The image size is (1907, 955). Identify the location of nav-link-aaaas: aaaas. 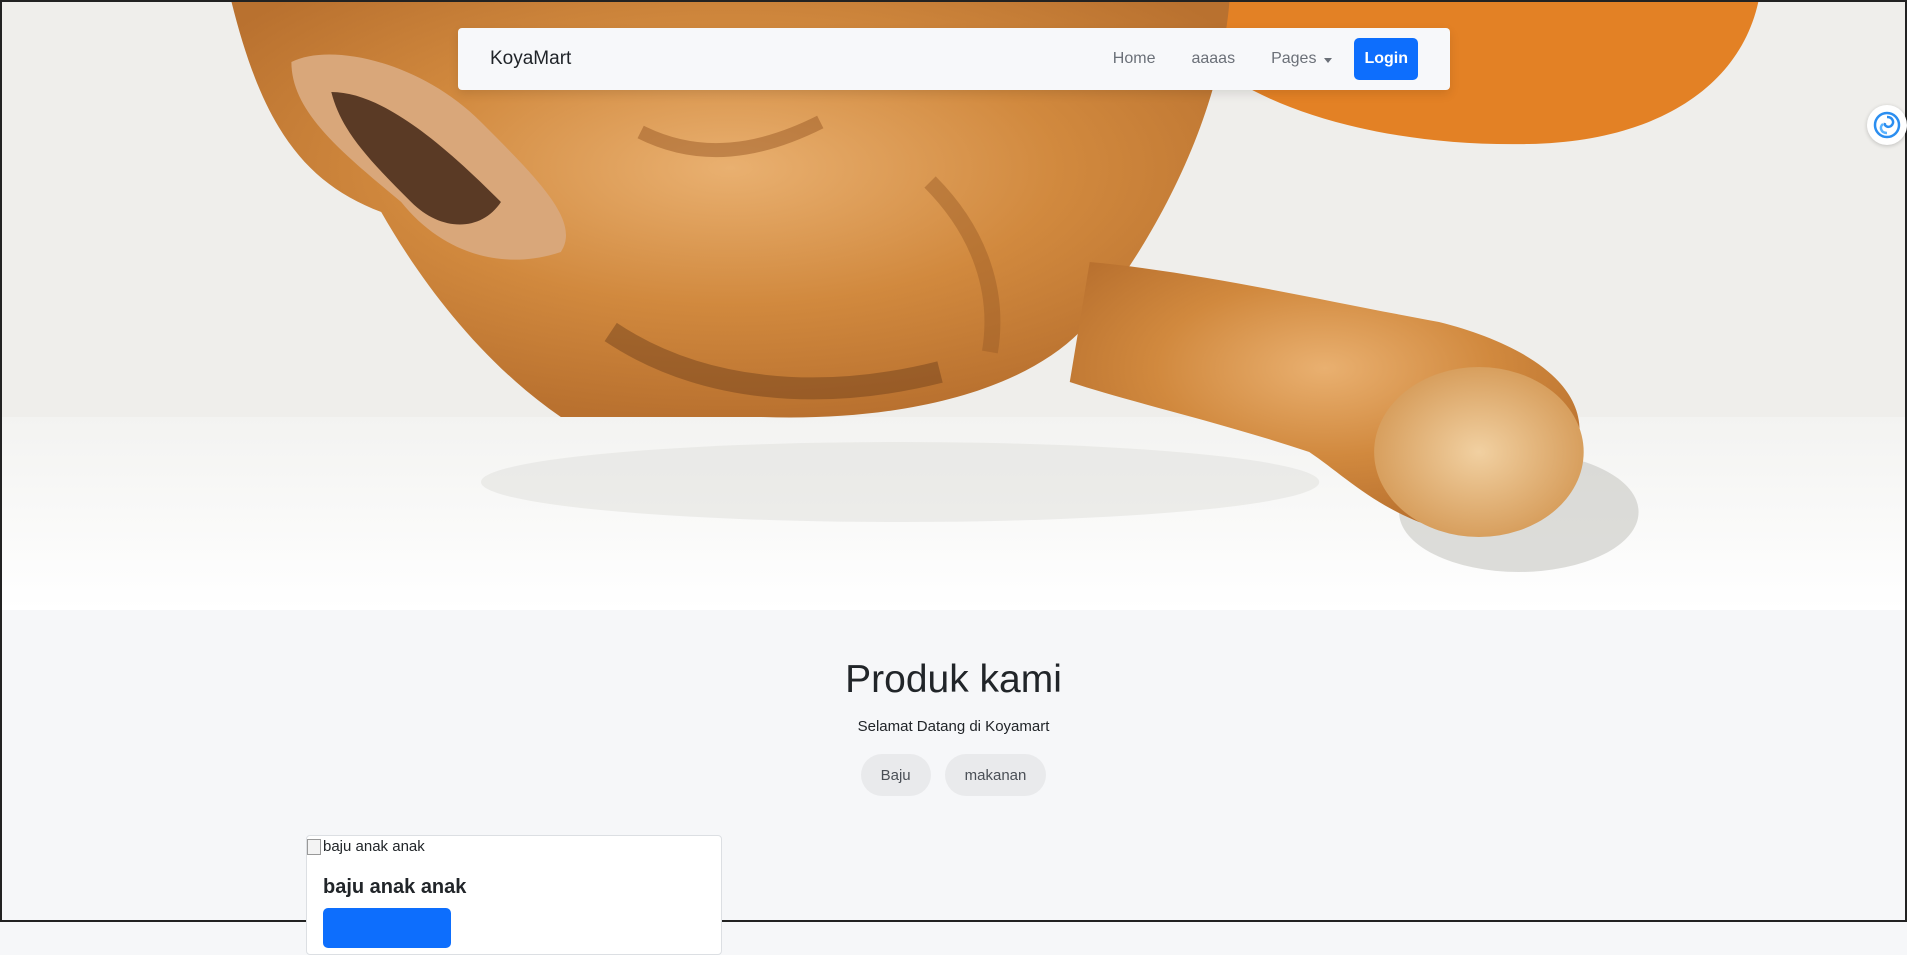
(1213, 59).